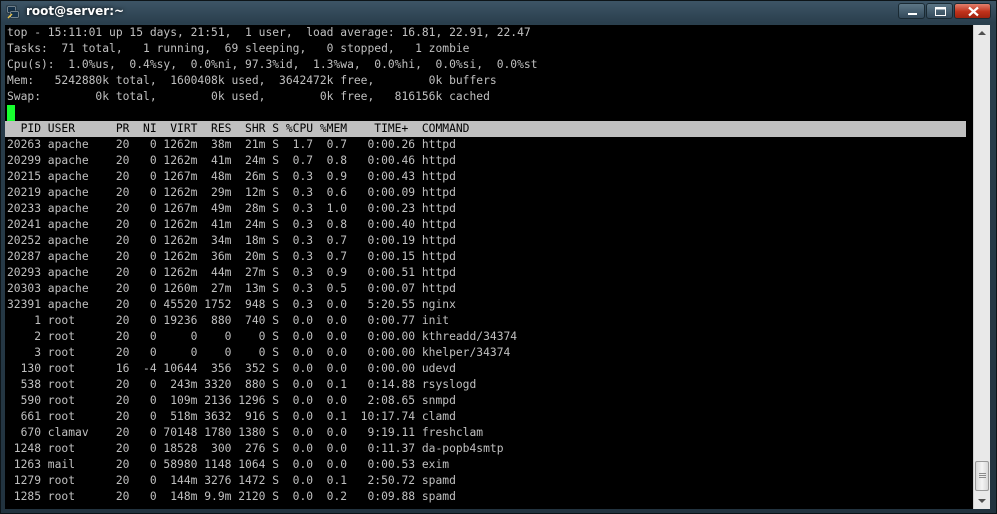 The image size is (997, 514). I want to click on minimize-icon, so click(912, 14).